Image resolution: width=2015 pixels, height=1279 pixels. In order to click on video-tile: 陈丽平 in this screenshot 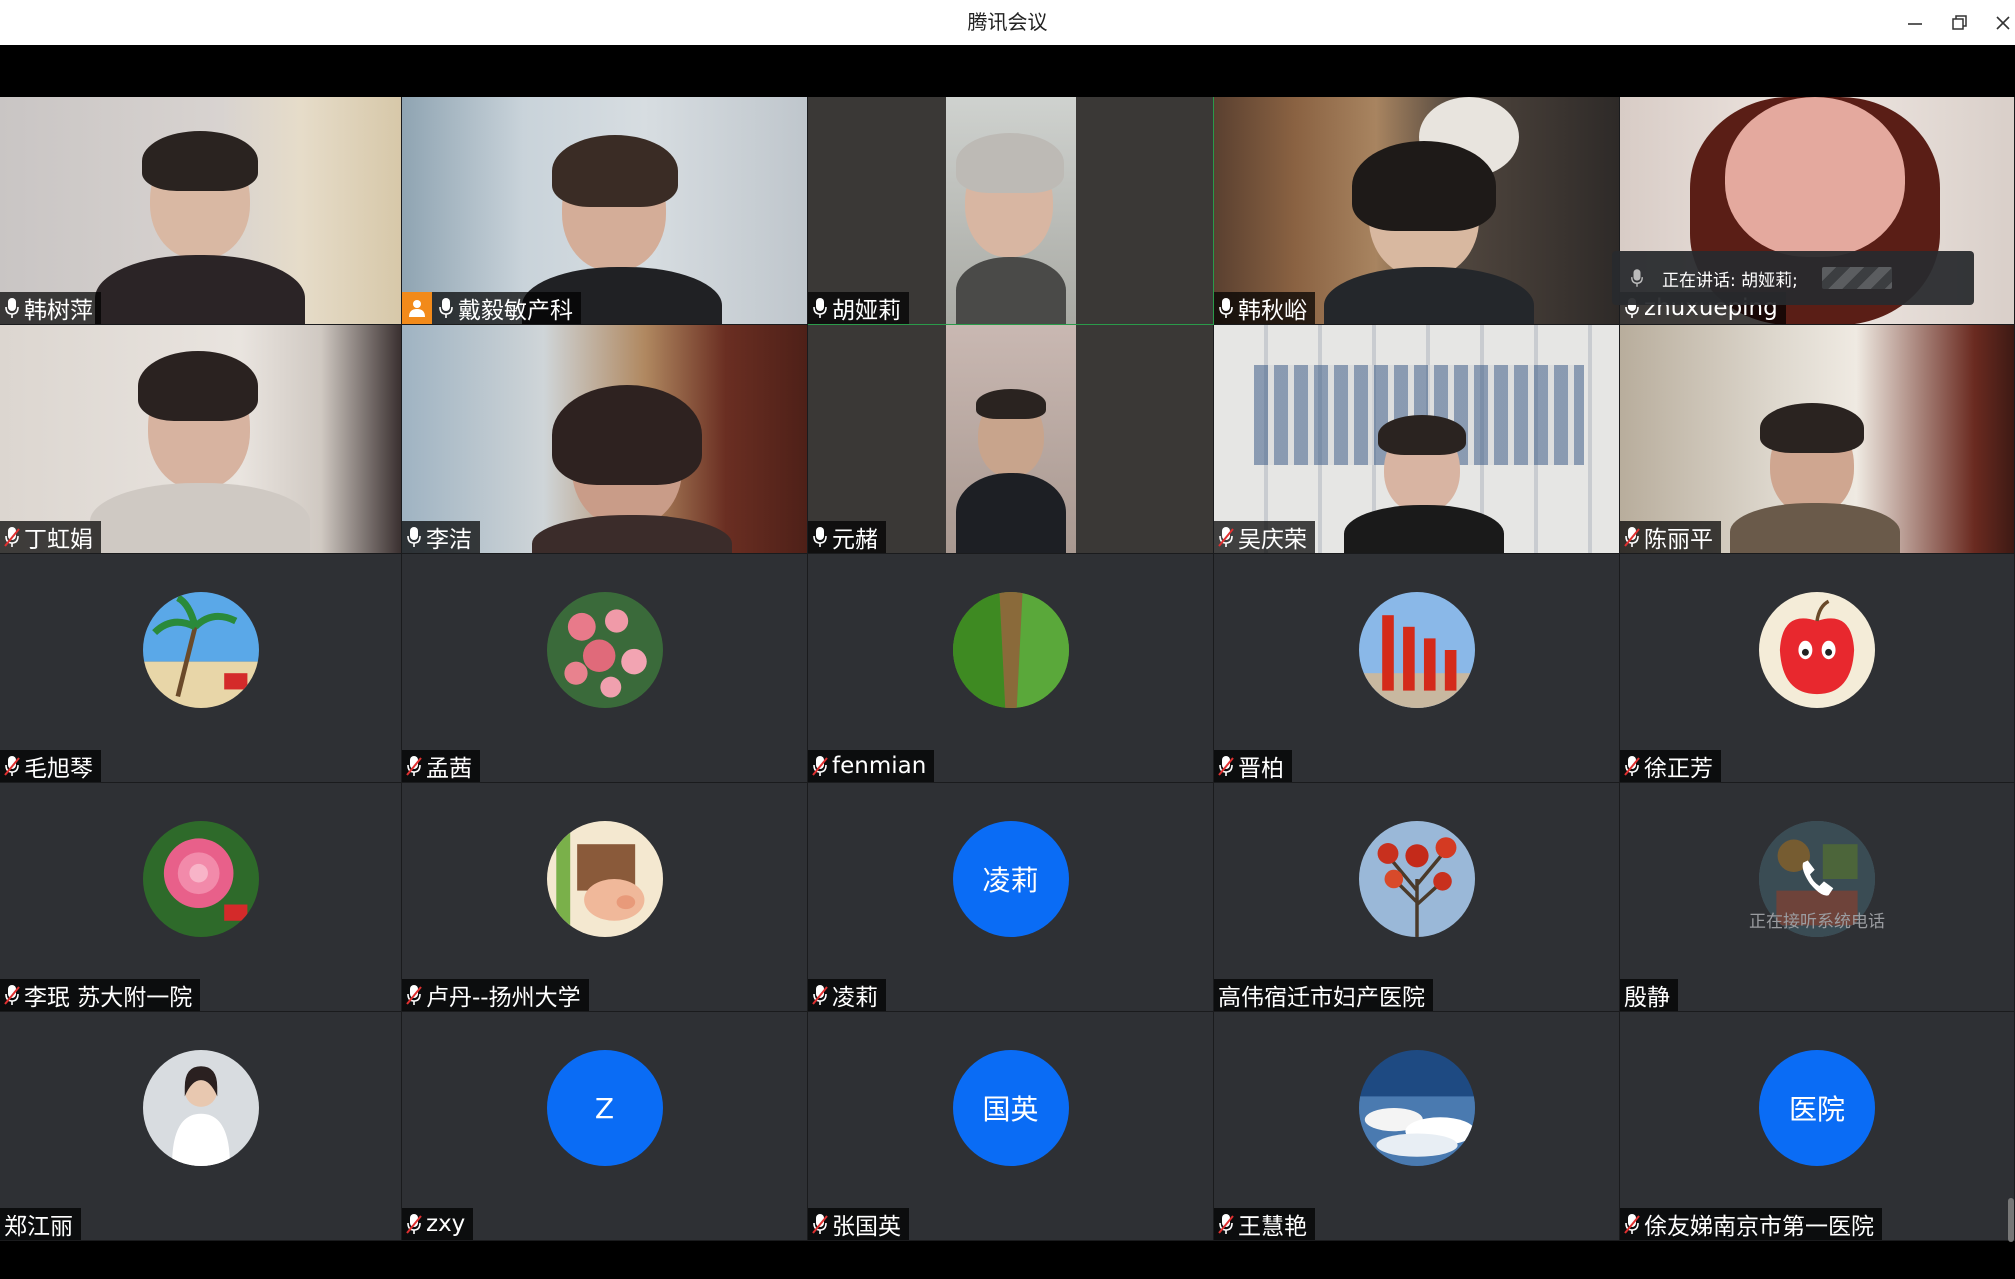, I will do `click(1817, 439)`.